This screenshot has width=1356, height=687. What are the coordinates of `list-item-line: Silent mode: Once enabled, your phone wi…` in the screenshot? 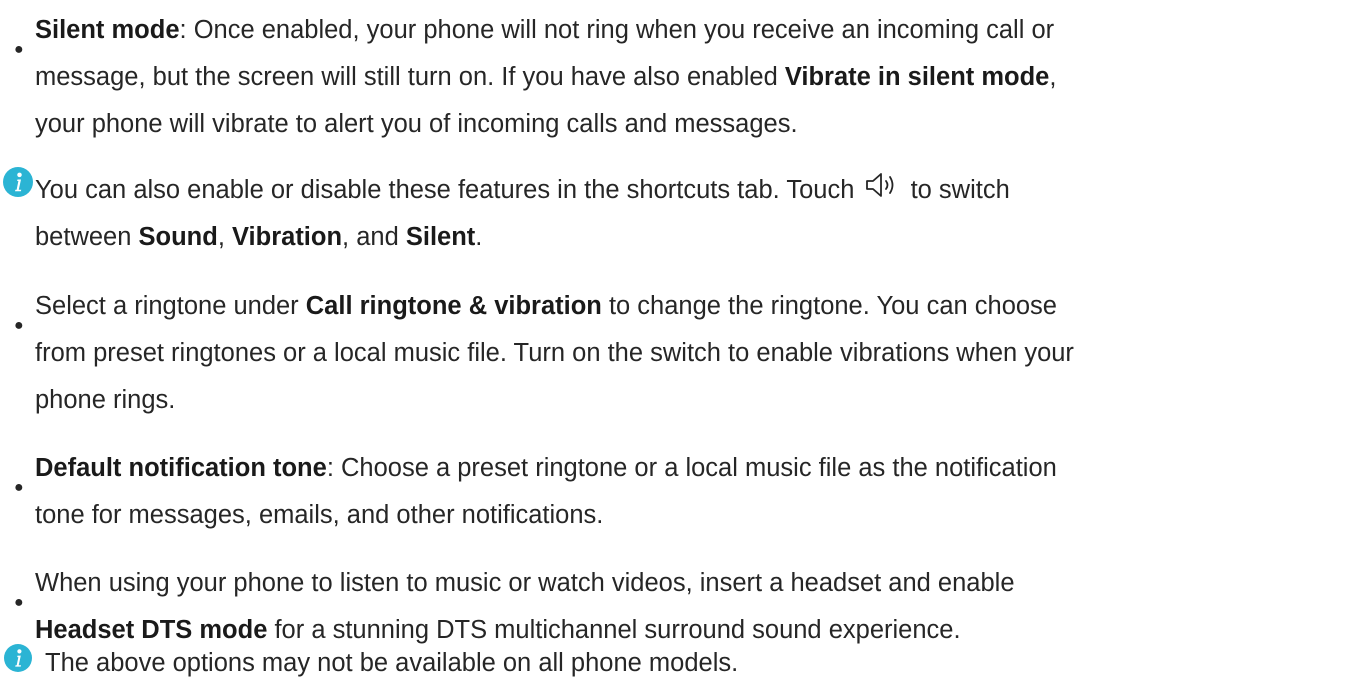 It's located at (544, 30).